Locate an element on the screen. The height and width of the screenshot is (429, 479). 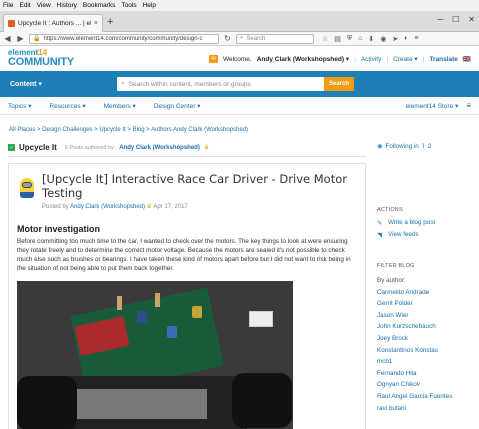
toolbar-icons: ☆ ▤ ⛨ ⌂ ⬇ ◉ ➤ ◐ ≡ is located at coordinates (370, 39).